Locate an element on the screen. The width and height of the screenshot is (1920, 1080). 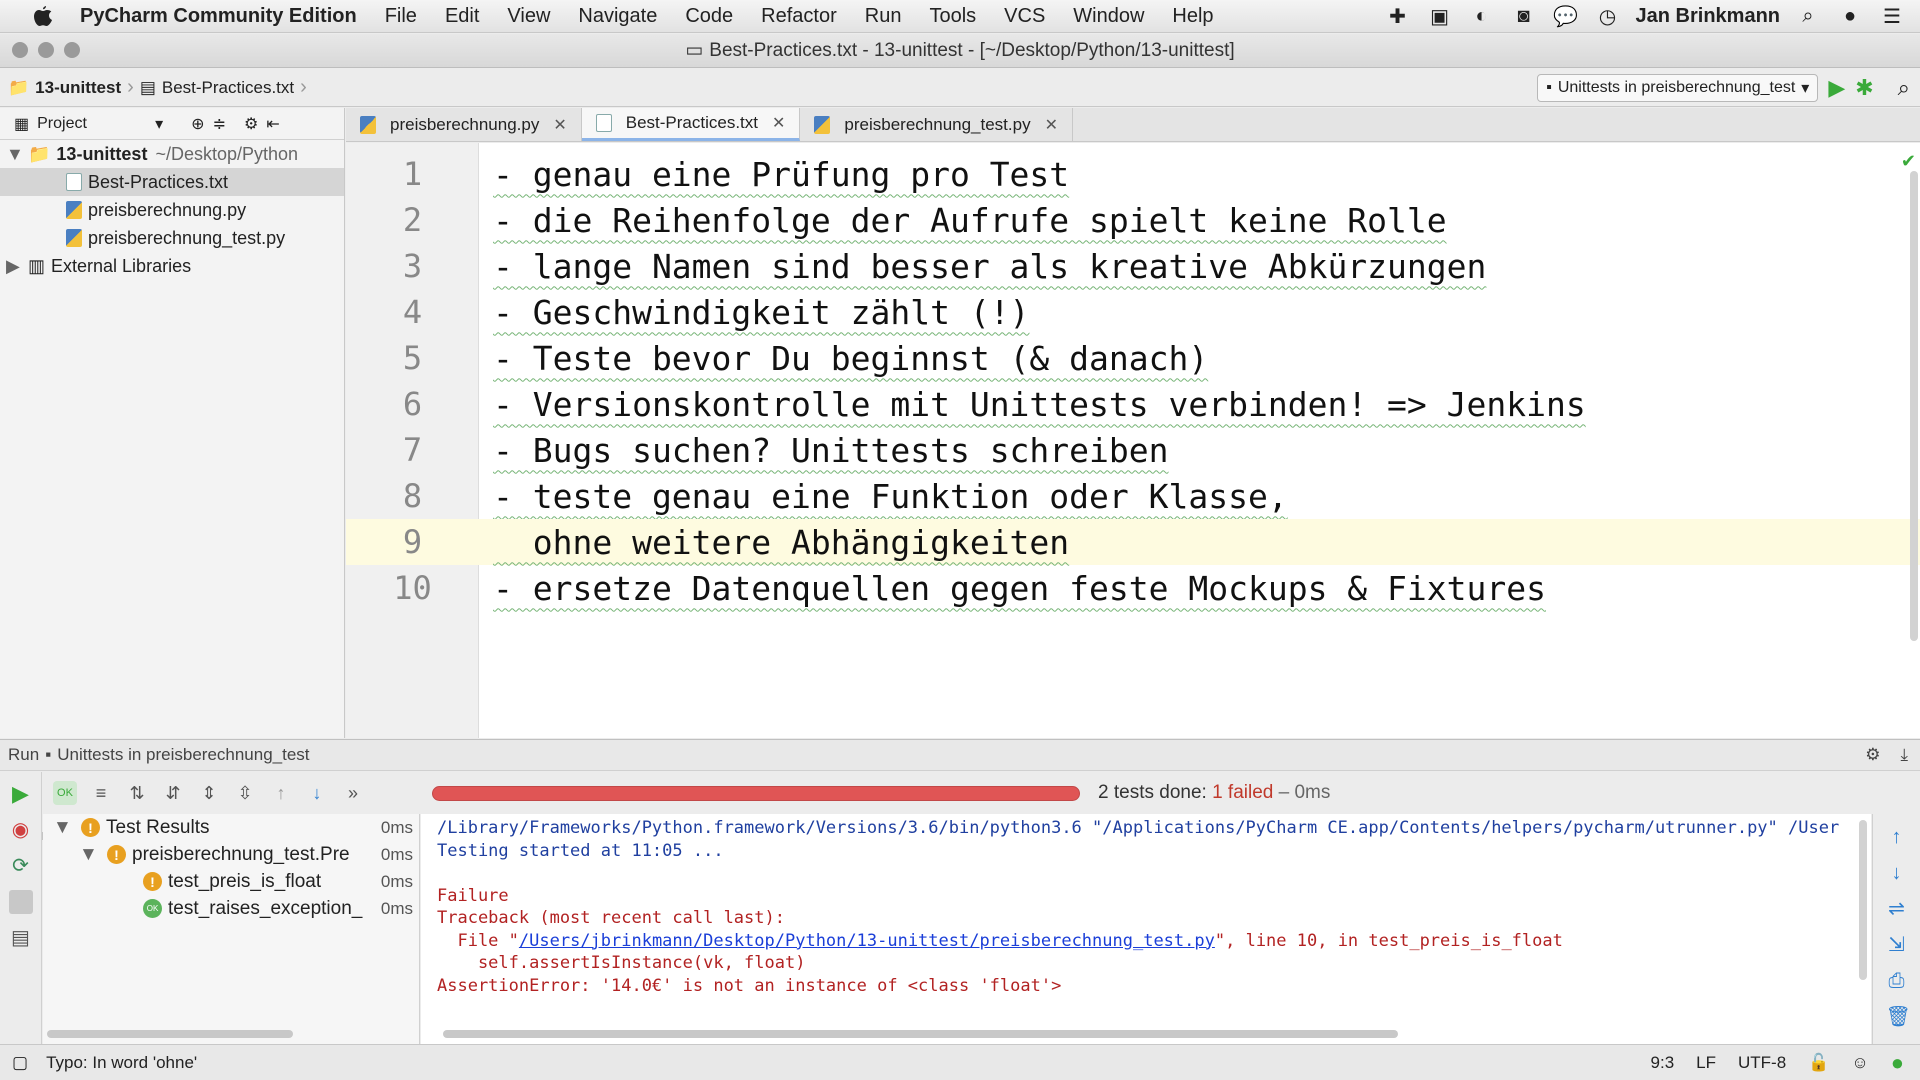
test-results-root: ▼ ! Test Results 0ms is located at coordinates (231, 827).